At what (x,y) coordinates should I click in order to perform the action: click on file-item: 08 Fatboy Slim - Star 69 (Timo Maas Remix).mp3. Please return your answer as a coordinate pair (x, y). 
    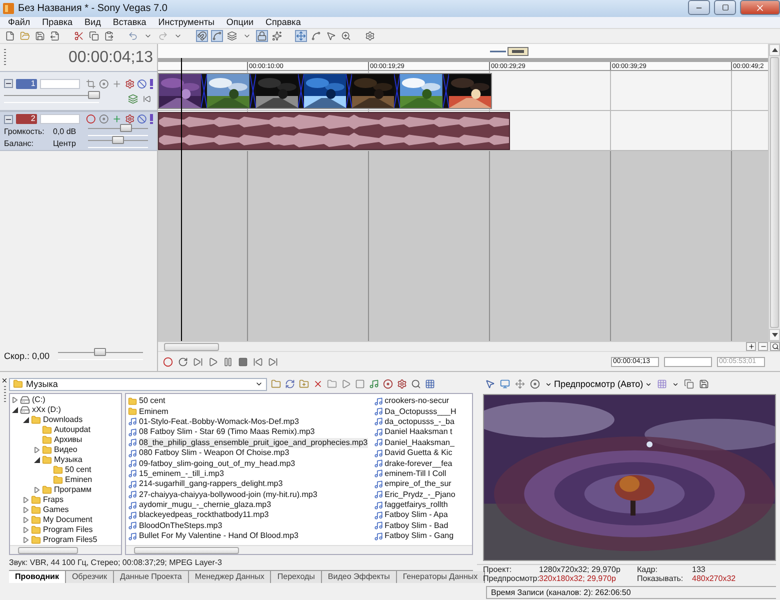
    Looking at the image, I should click on (227, 432).